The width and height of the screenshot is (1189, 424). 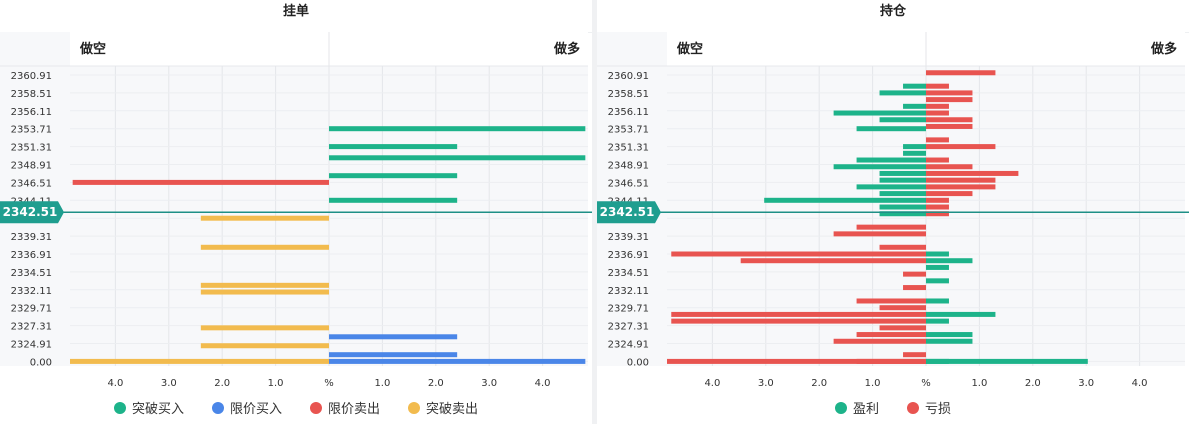 What do you see at coordinates (92, 49) in the screenshot?
I see `side-label-short: 做空` at bounding box center [92, 49].